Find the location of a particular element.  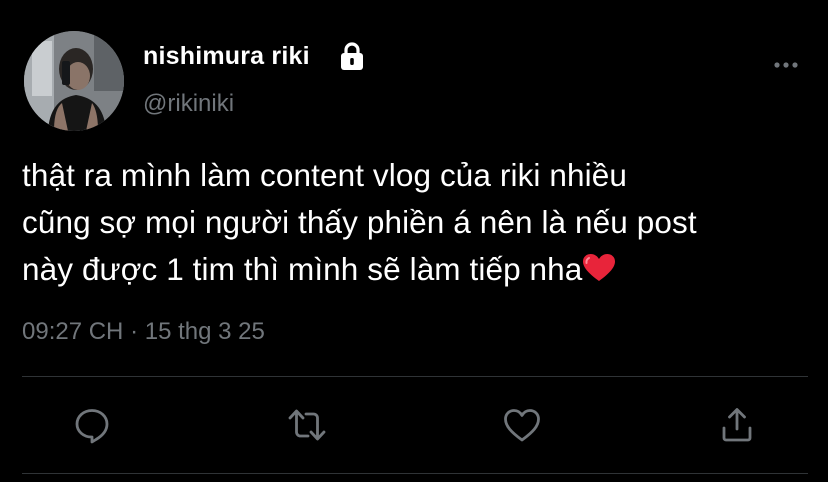

share-icon is located at coordinates (737, 425).